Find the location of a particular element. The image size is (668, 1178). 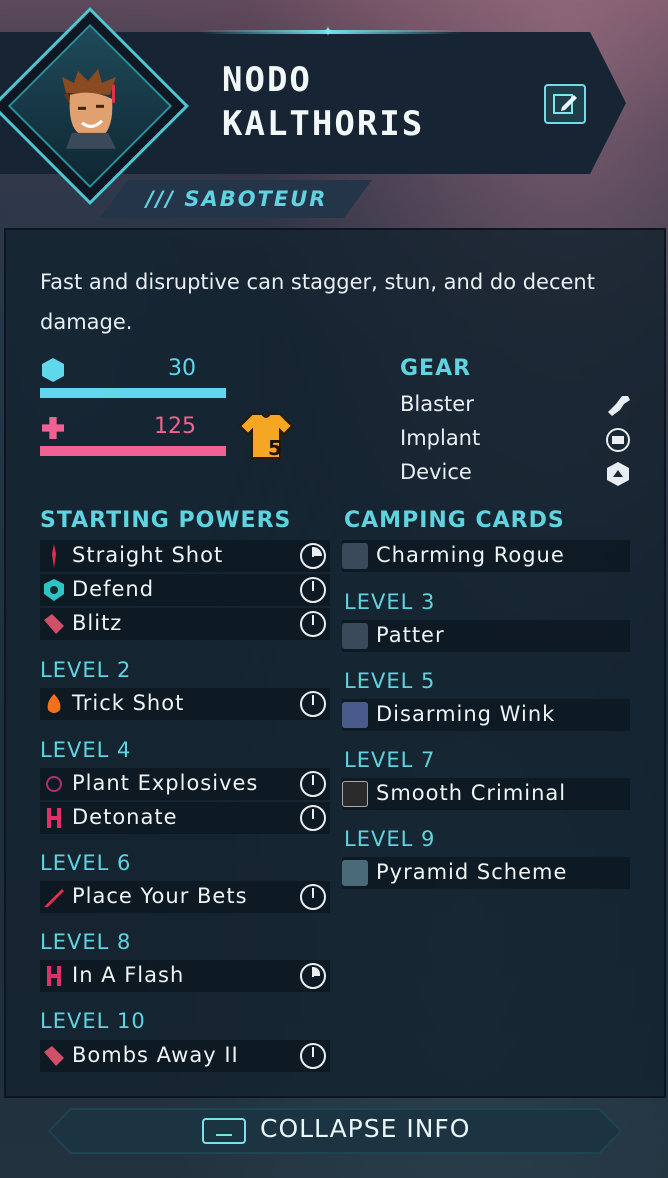

edit-pencil-icon is located at coordinates (565, 104).